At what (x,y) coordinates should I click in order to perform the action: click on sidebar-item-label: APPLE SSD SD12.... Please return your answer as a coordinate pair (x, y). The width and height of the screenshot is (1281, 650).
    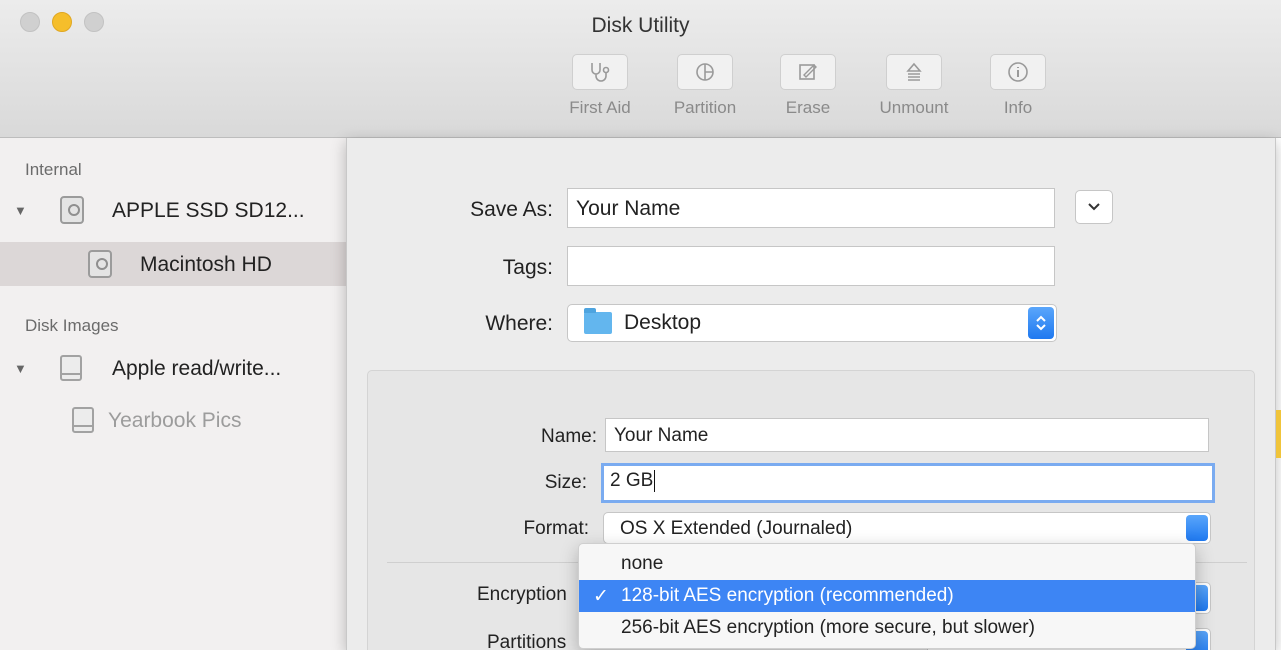
    Looking at the image, I should click on (208, 210).